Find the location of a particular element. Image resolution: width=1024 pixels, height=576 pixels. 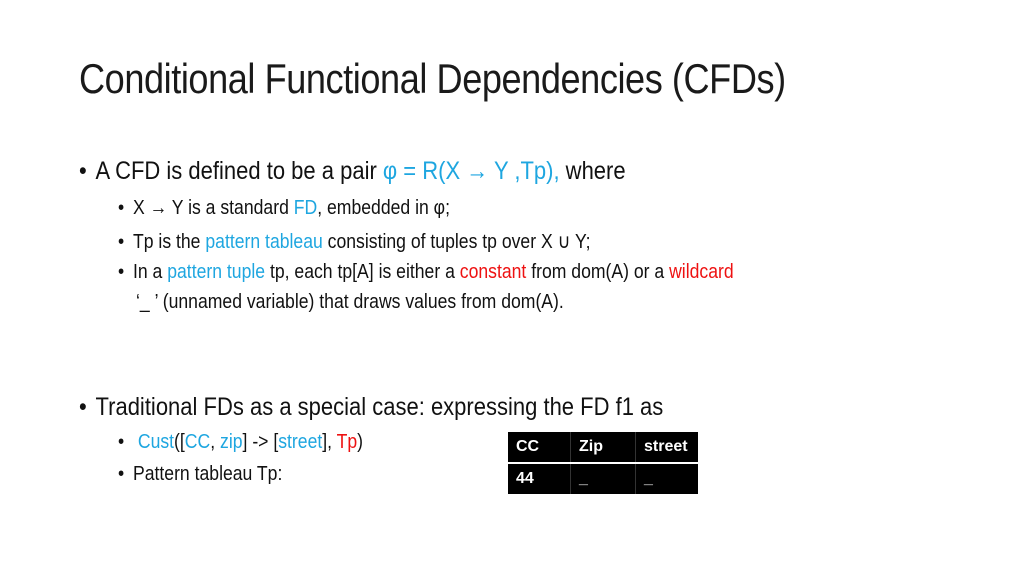

text: consisting of tuples tp over X ∪ Y; is located at coordinates (456, 242).